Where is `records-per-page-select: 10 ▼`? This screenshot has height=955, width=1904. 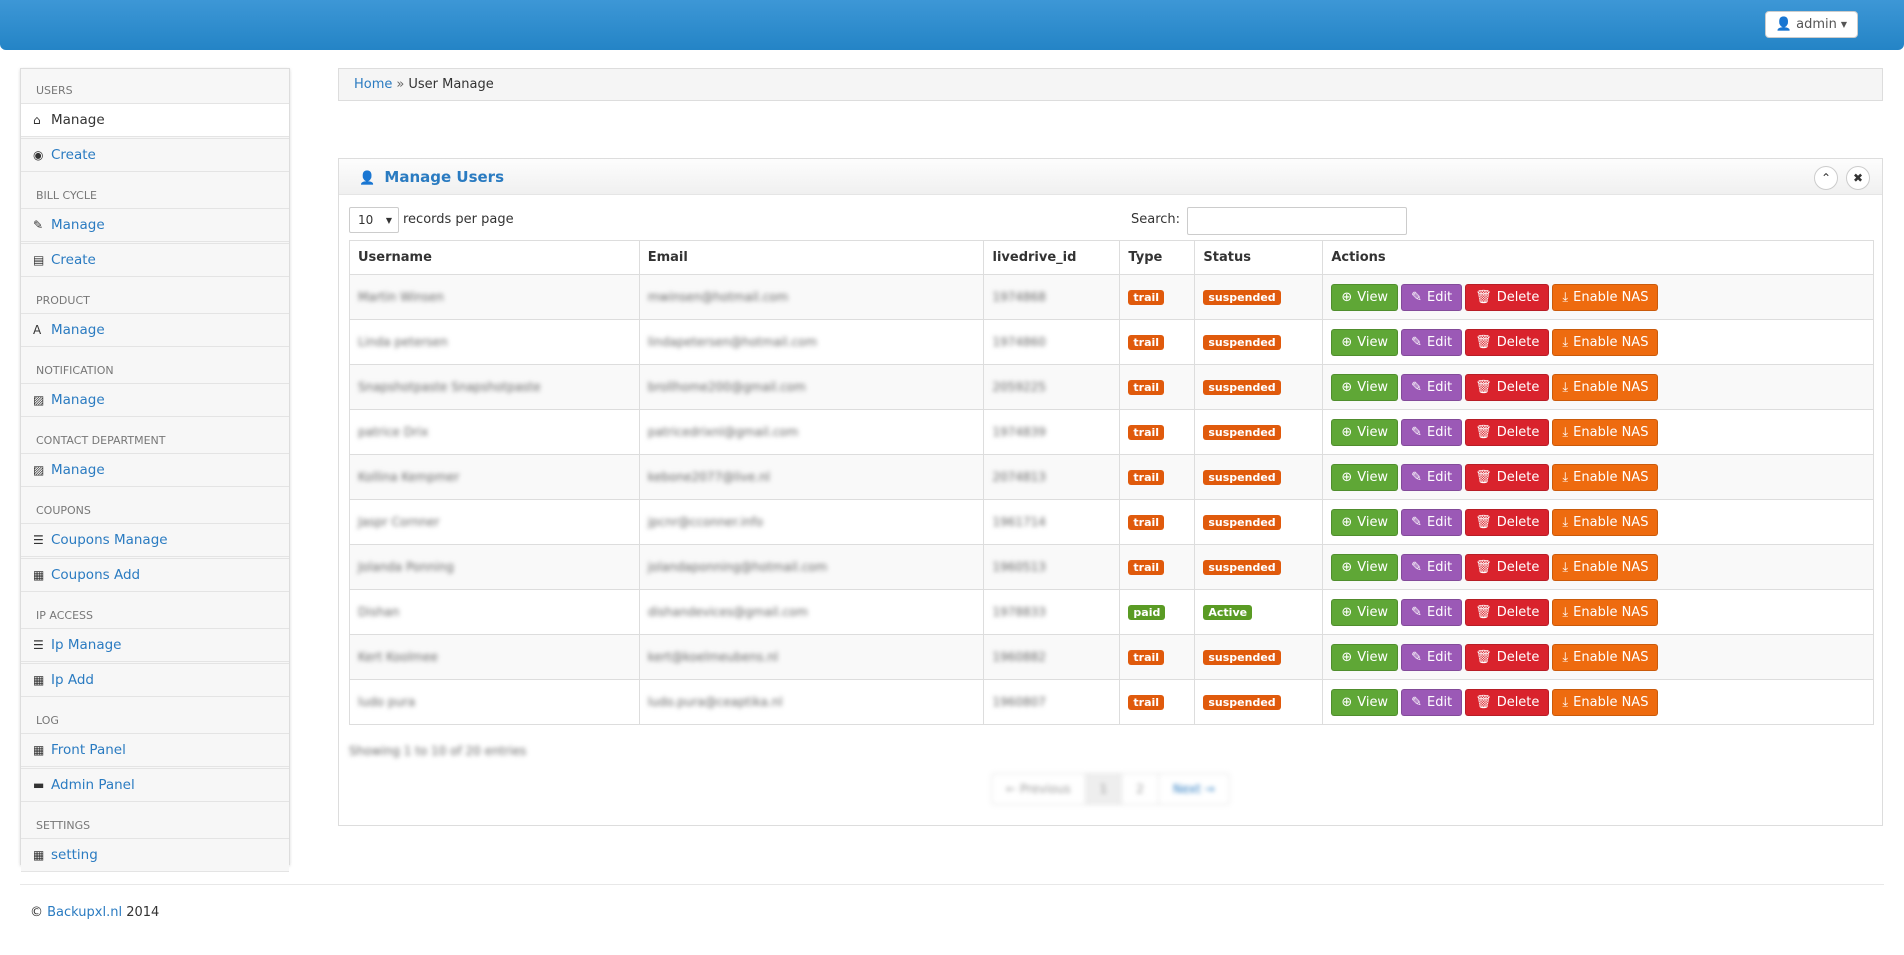
records-per-page-select: 10 ▼ is located at coordinates (374, 220).